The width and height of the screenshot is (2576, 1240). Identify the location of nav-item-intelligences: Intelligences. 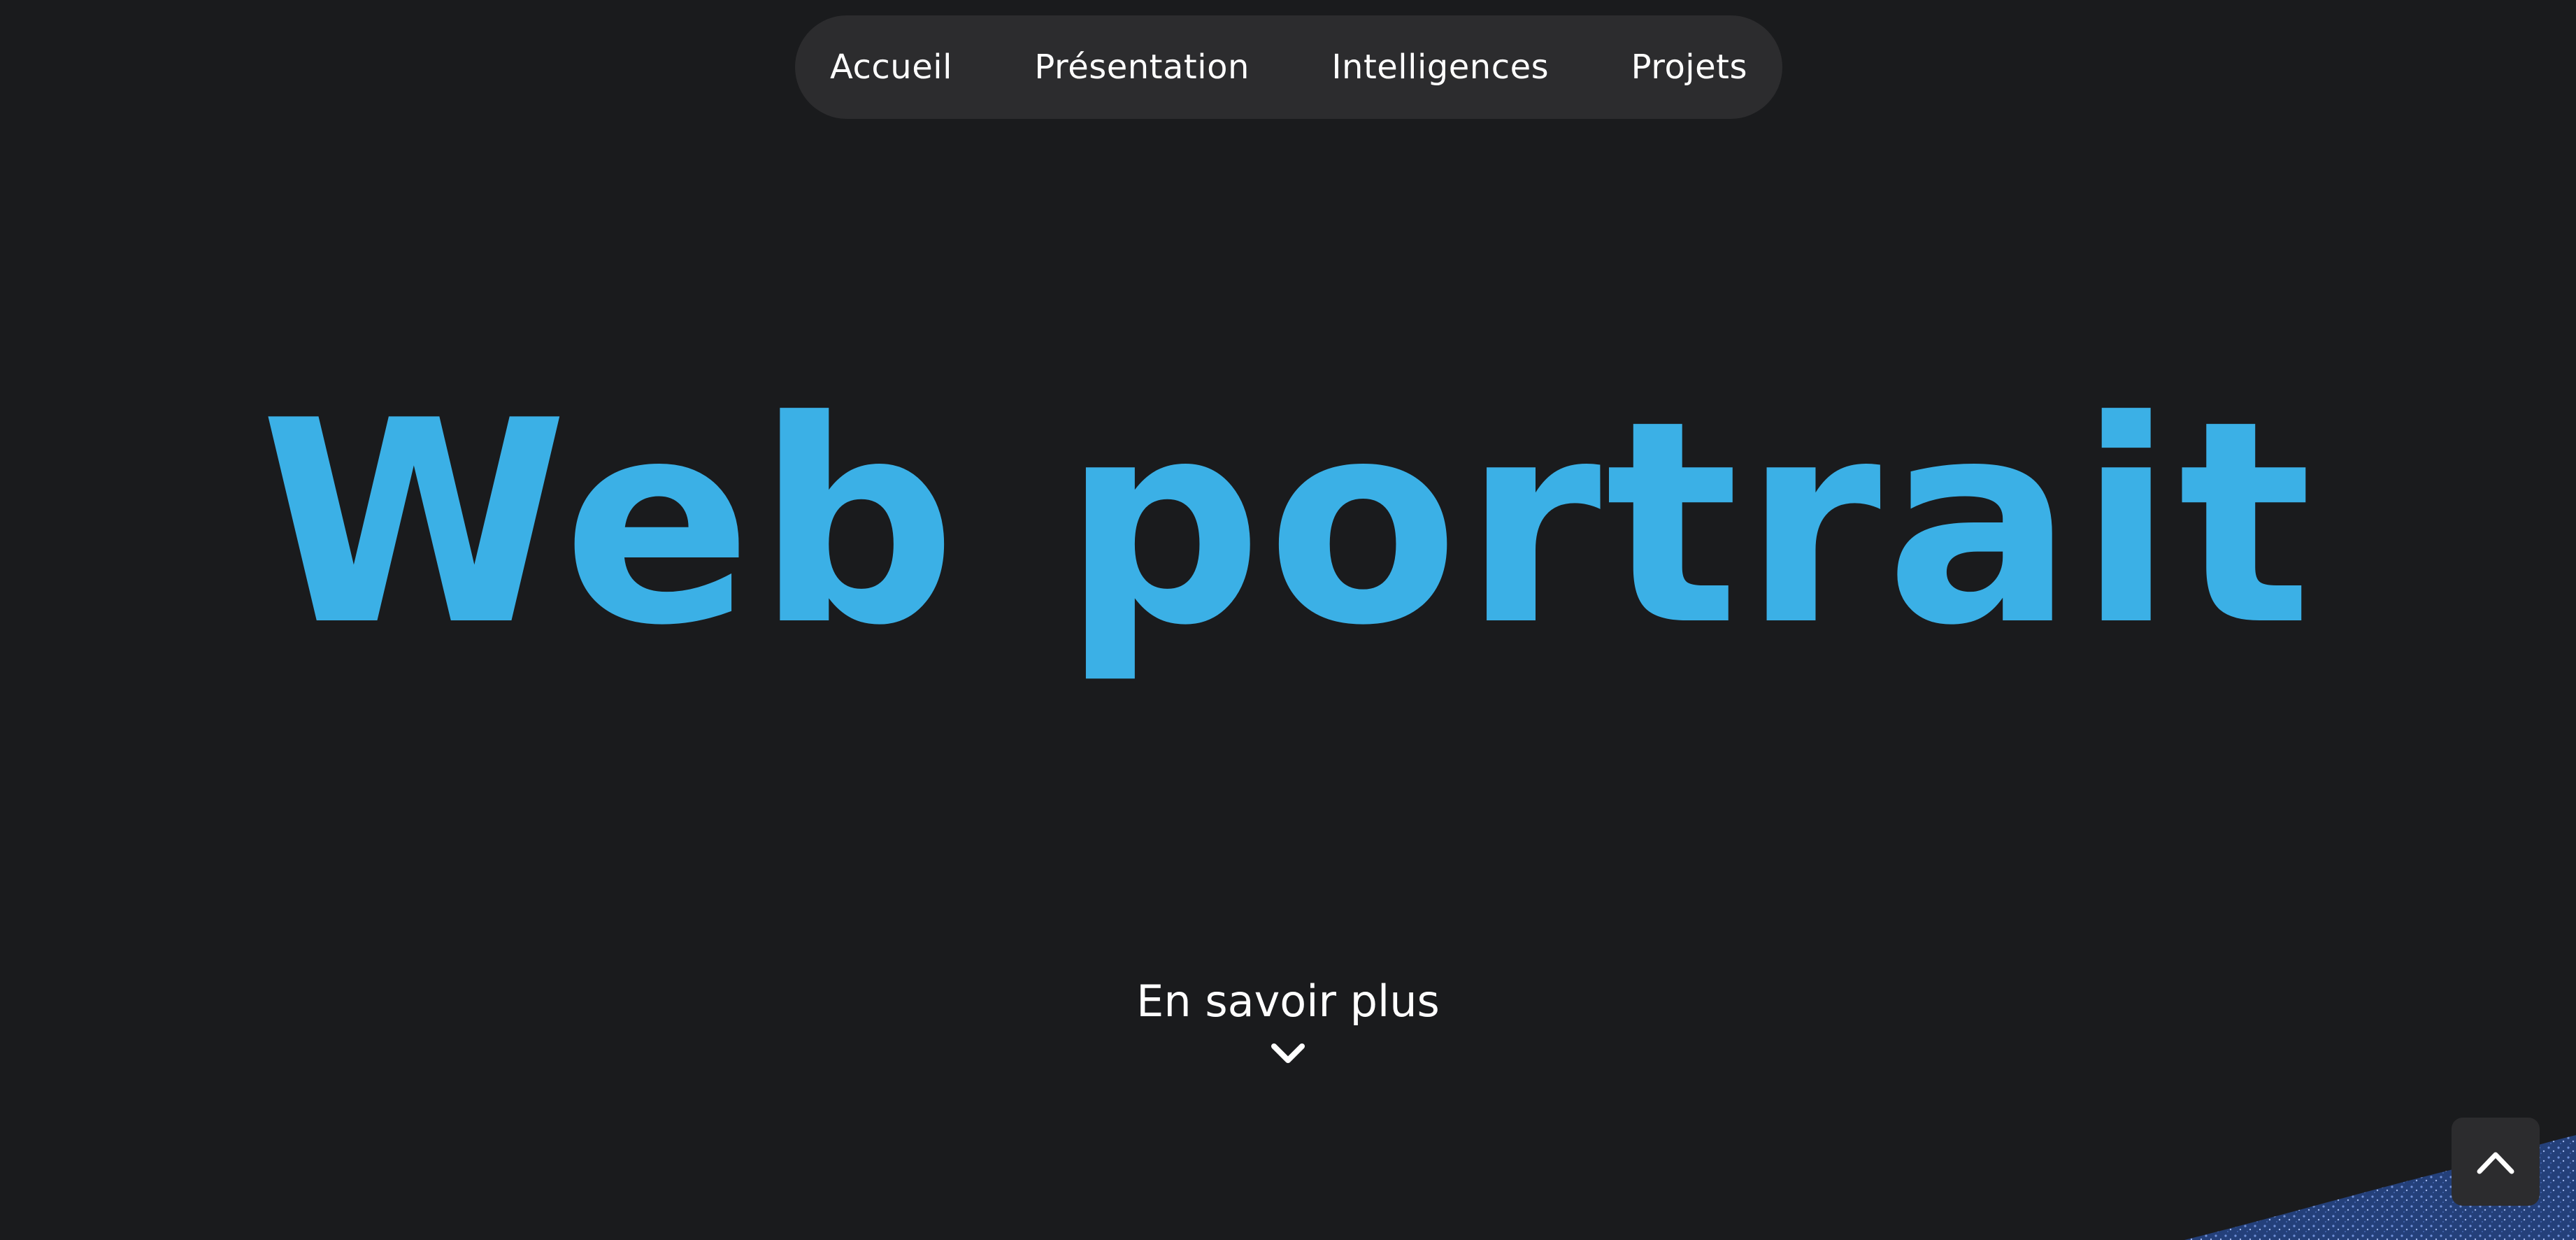
(1440, 67).